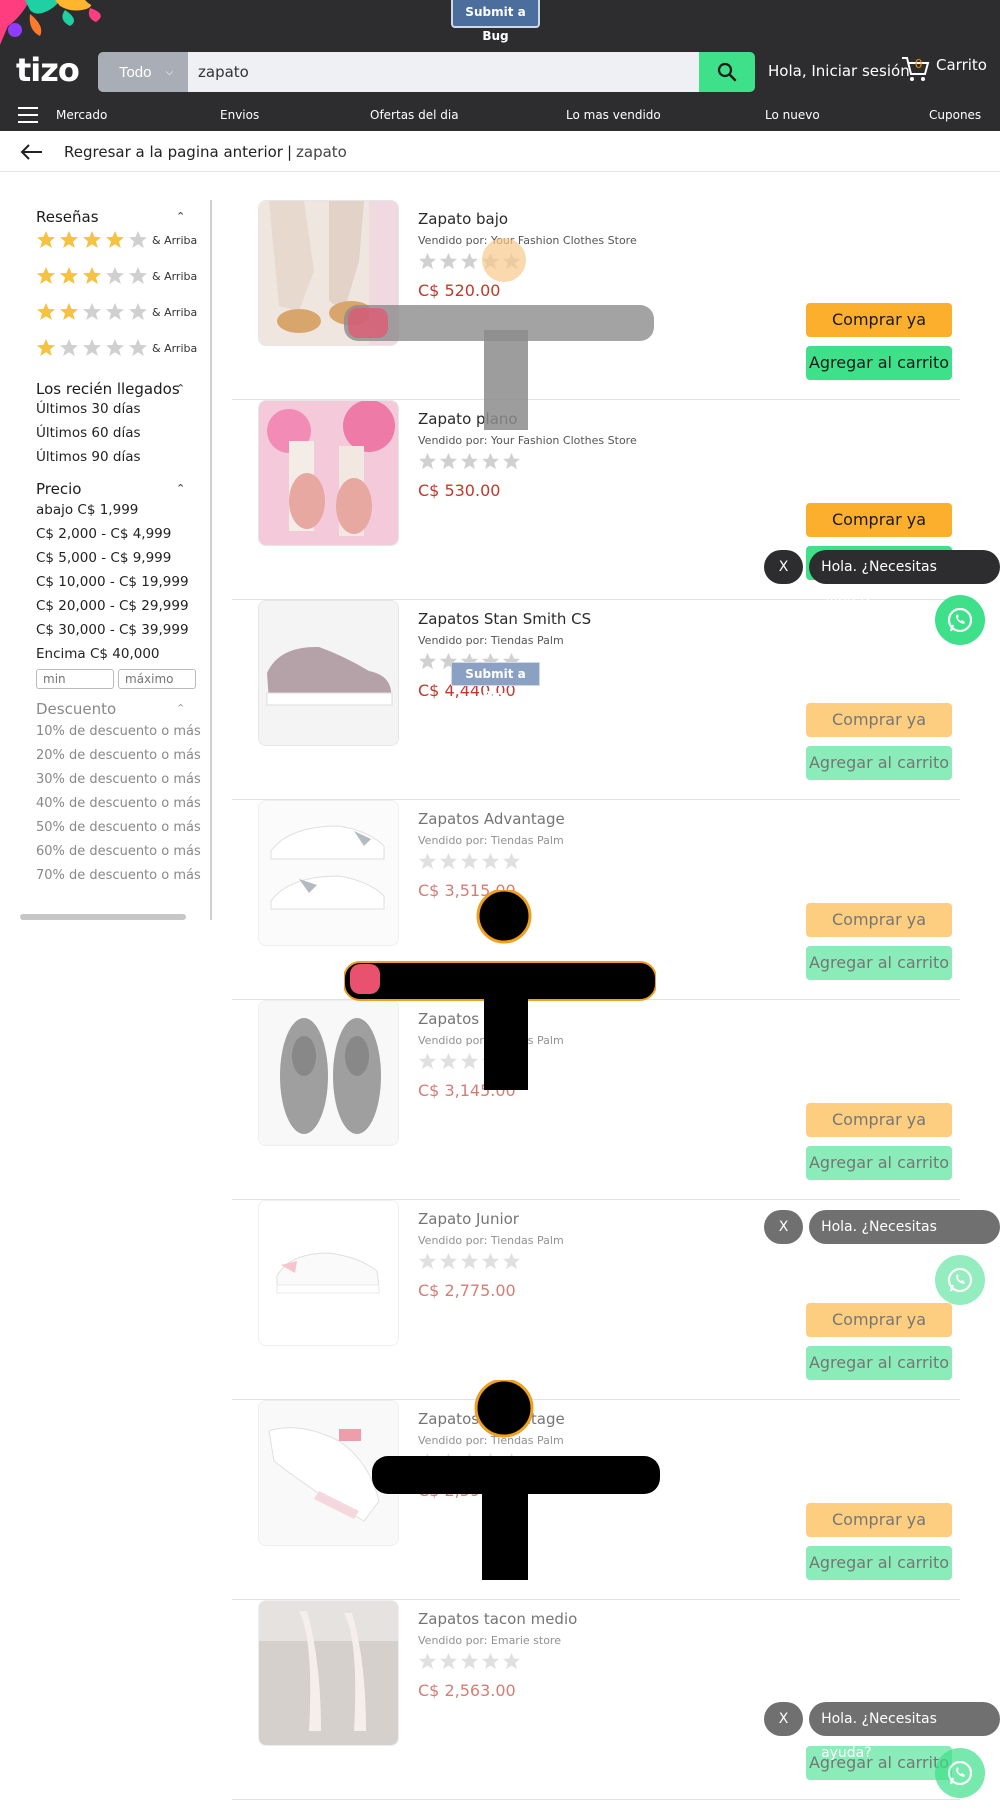  What do you see at coordinates (118, 755) in the screenshot?
I see `discount-filter-20: 20% de descuento o más` at bounding box center [118, 755].